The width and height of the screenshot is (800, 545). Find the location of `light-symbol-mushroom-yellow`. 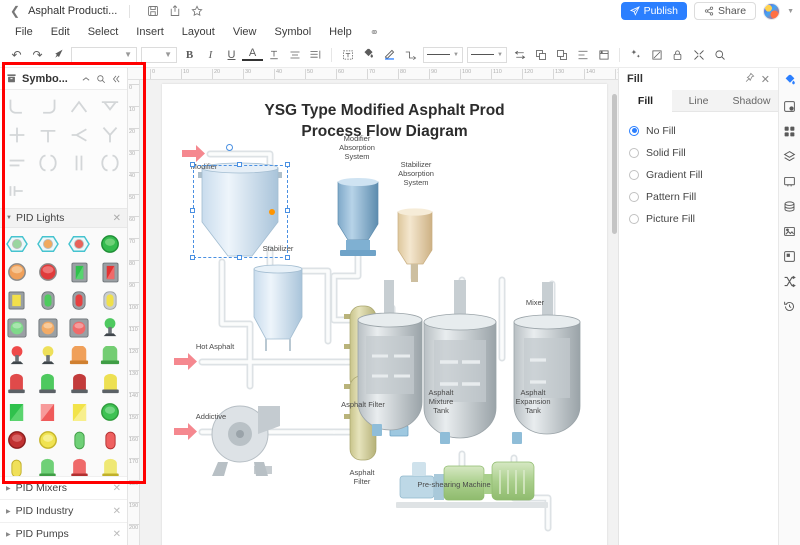

light-symbol-mushroom-yellow is located at coordinates (47, 356).